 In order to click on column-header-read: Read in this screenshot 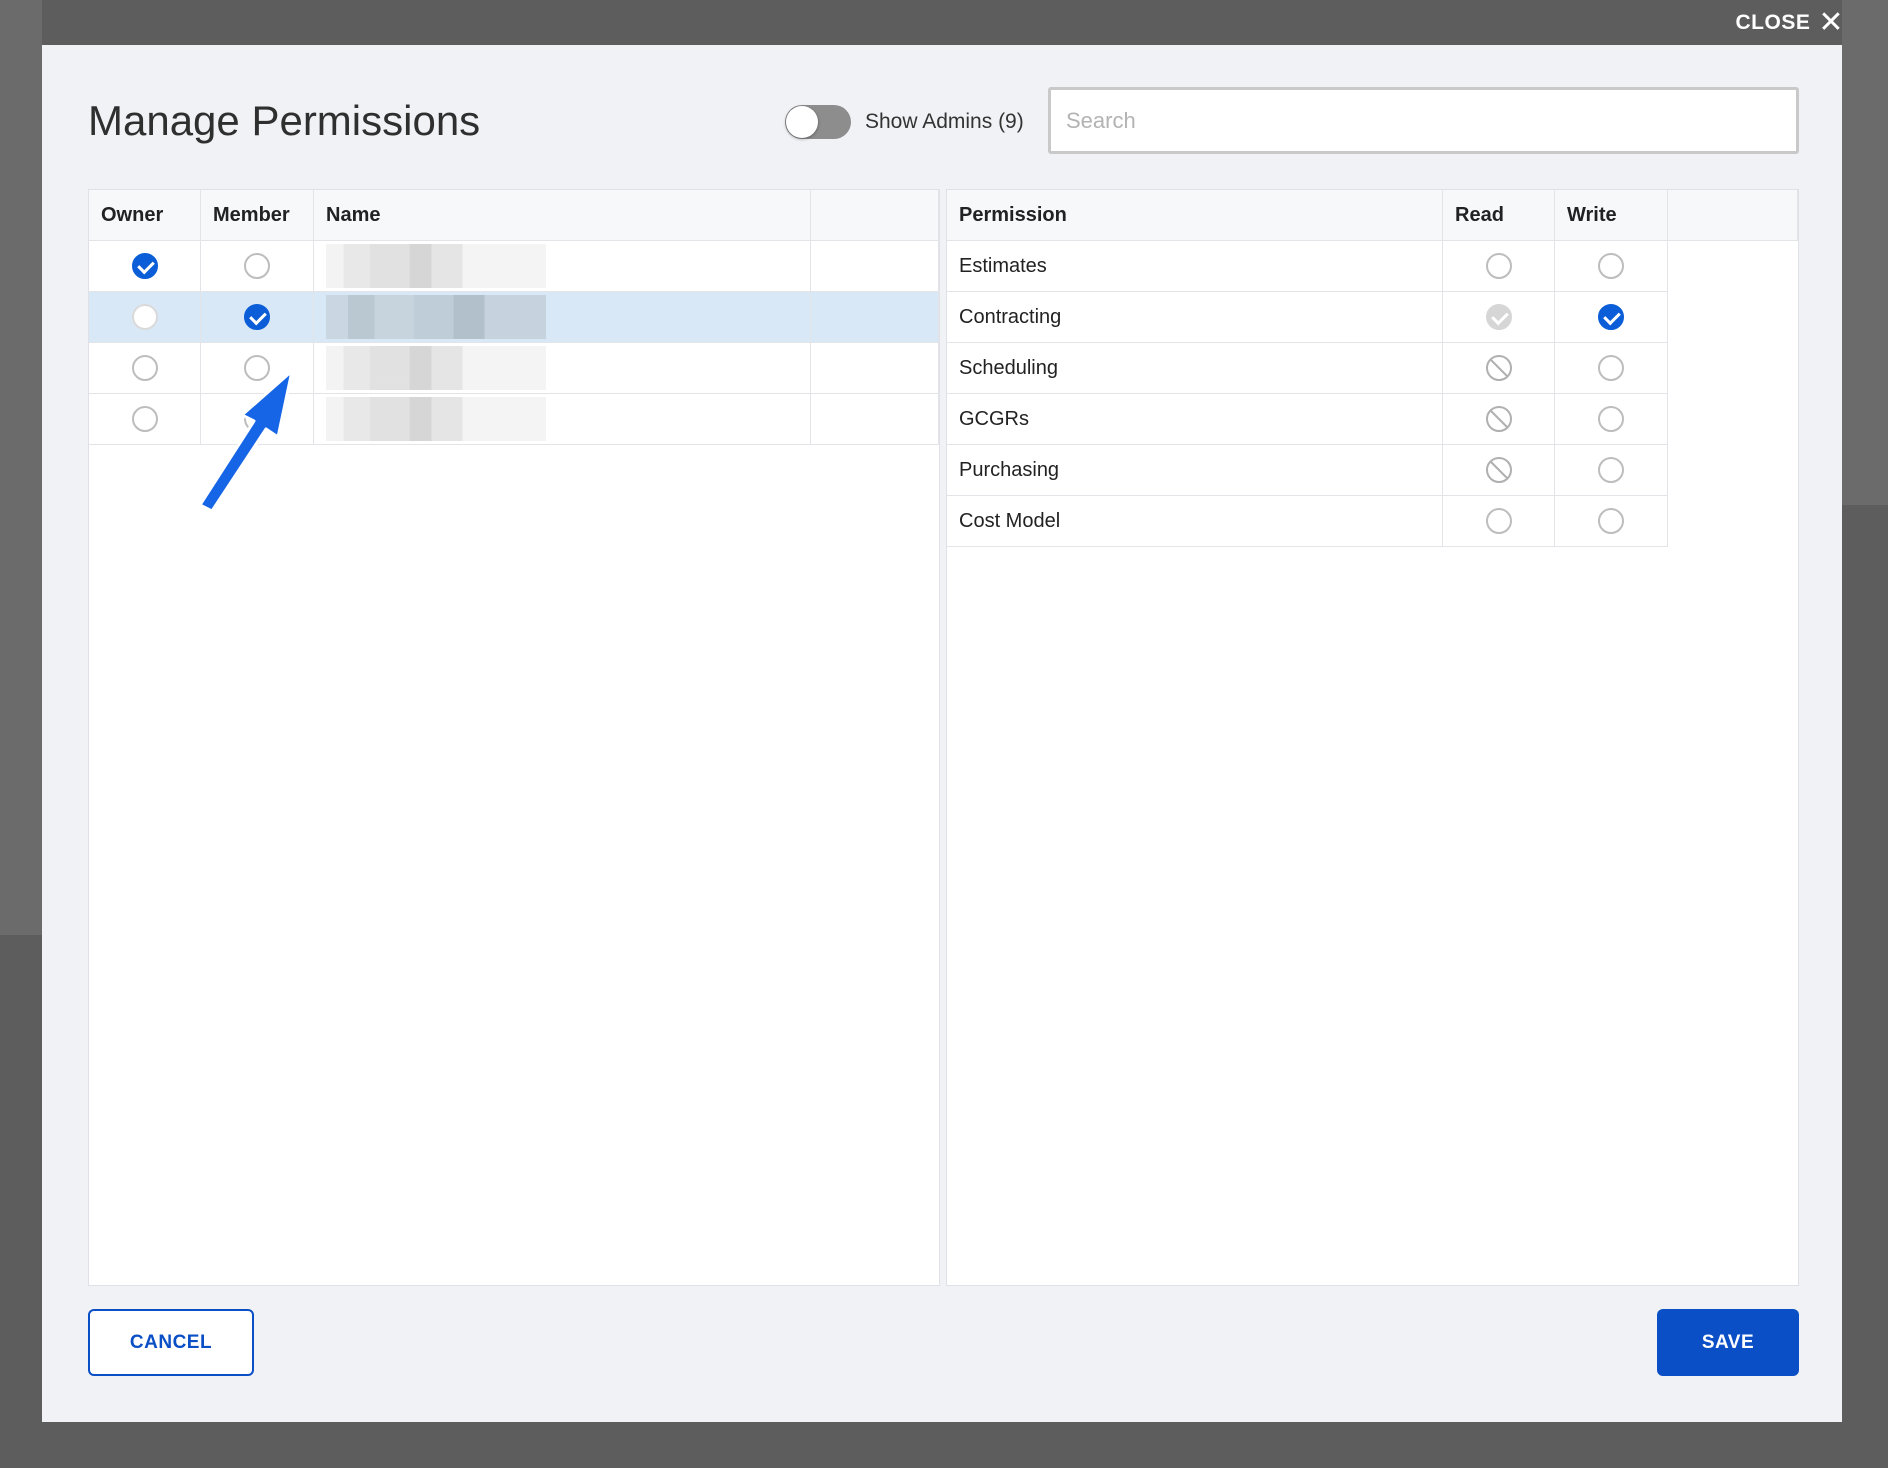, I will do `click(1499, 215)`.